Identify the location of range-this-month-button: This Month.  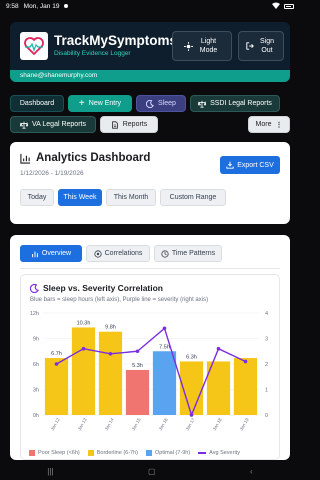
(131, 197).